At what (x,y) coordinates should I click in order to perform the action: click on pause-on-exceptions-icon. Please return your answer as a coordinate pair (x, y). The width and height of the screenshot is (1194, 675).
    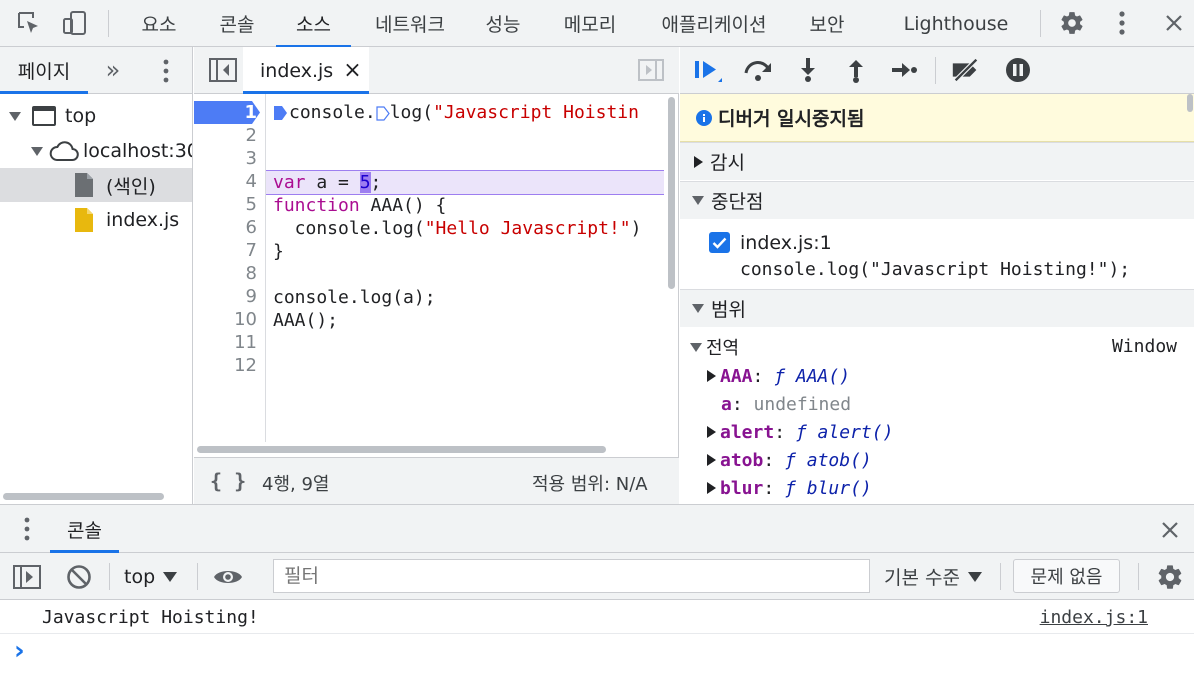
    Looking at the image, I should click on (1018, 70).